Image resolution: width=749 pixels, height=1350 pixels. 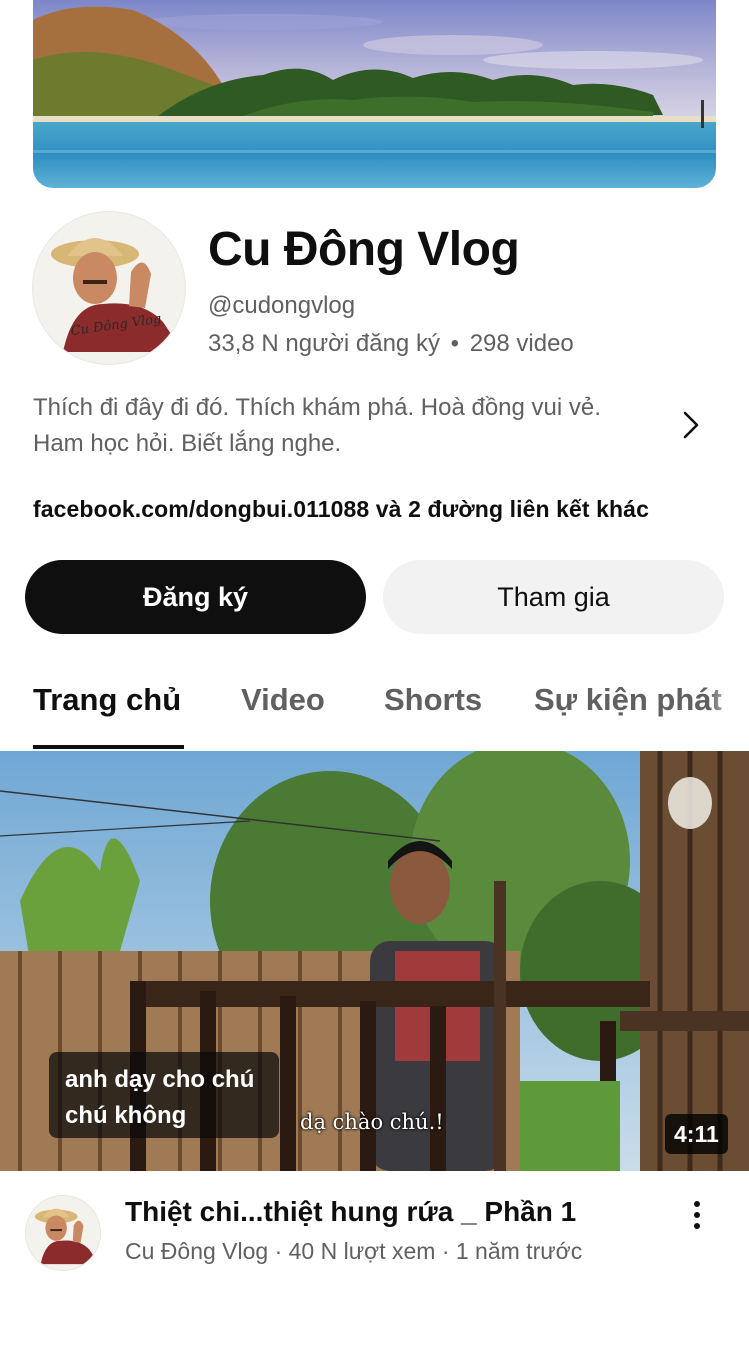 What do you see at coordinates (729, 706) in the screenshot?
I see `tabs-fade` at bounding box center [729, 706].